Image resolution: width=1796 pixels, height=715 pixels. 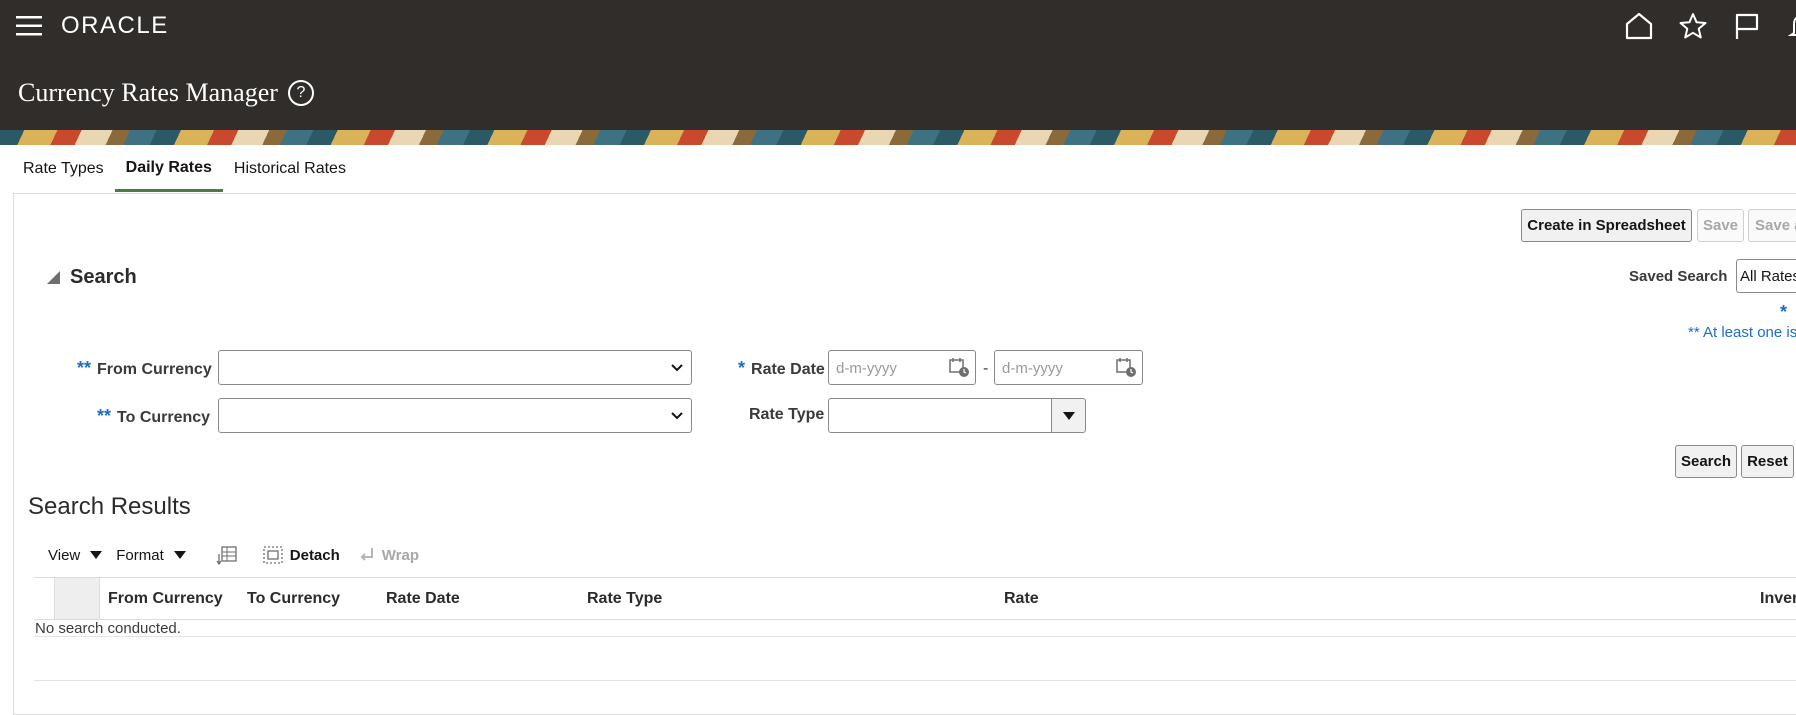 What do you see at coordinates (314, 555) in the screenshot?
I see `detach-label: Detach` at bounding box center [314, 555].